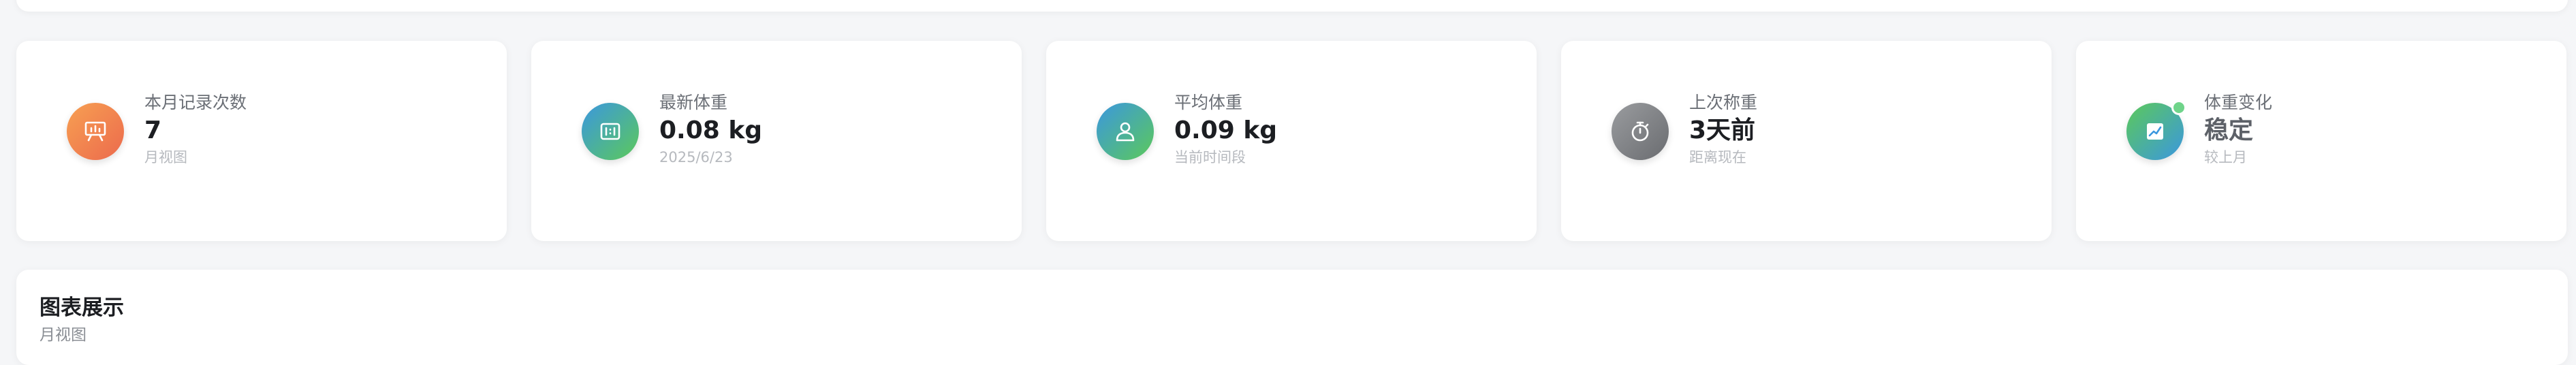 The width and height of the screenshot is (2576, 365). Describe the element at coordinates (610, 131) in the screenshot. I see `scale-display-icon` at that location.